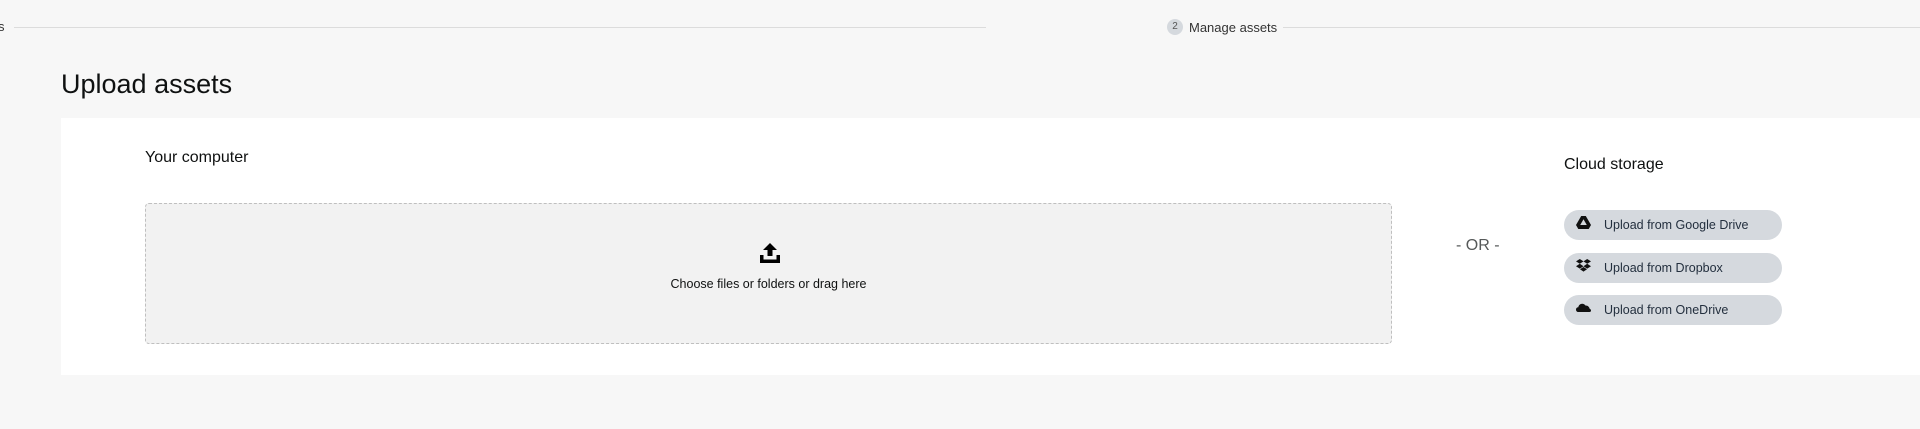  I want to click on step-number-badge: 2, so click(1175, 27).